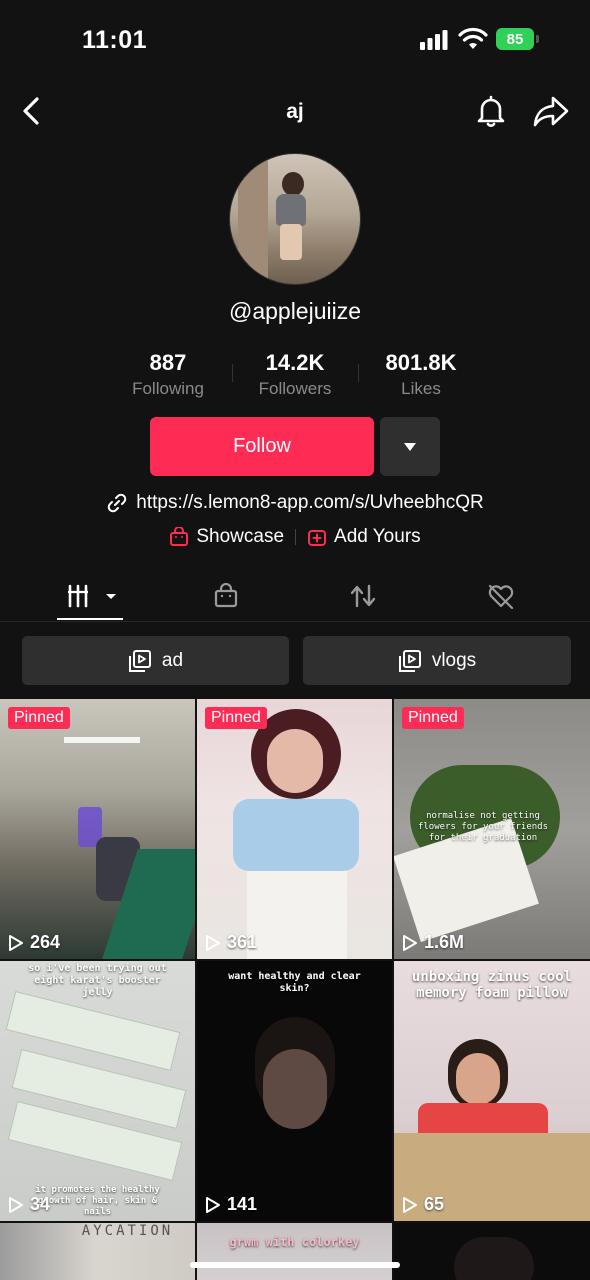 This screenshot has height=1280, width=590. I want to click on bio-divider, so click(296, 537).